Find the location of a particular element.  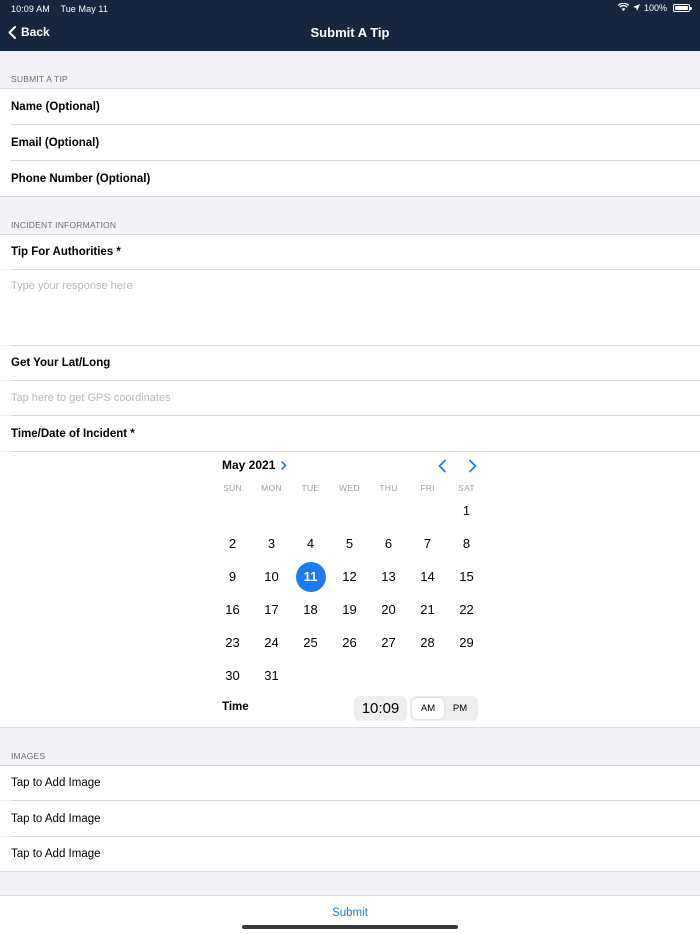

weekday-label: SAT is located at coordinates (466, 488).